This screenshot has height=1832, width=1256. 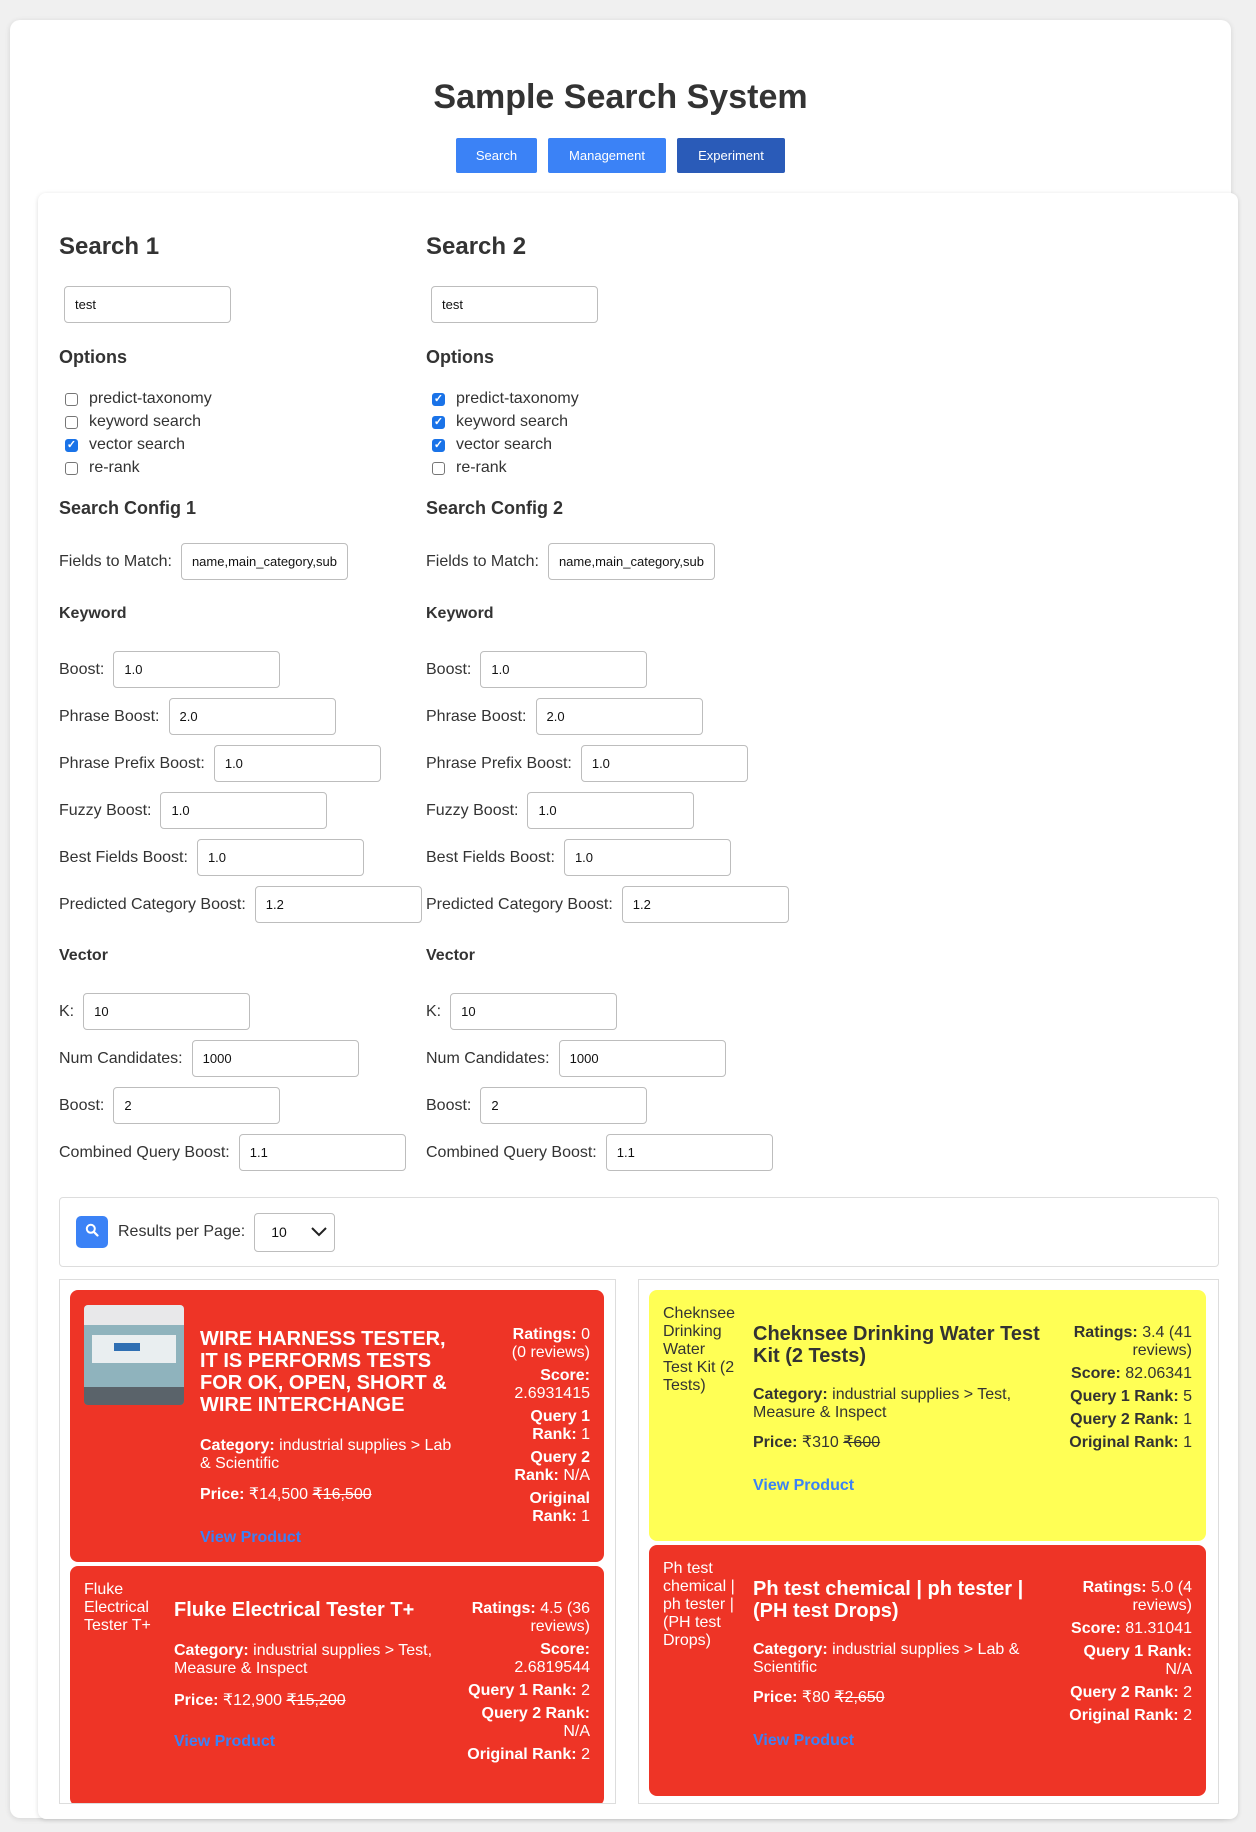 I want to click on category-label: Category:, so click(x=211, y=1650).